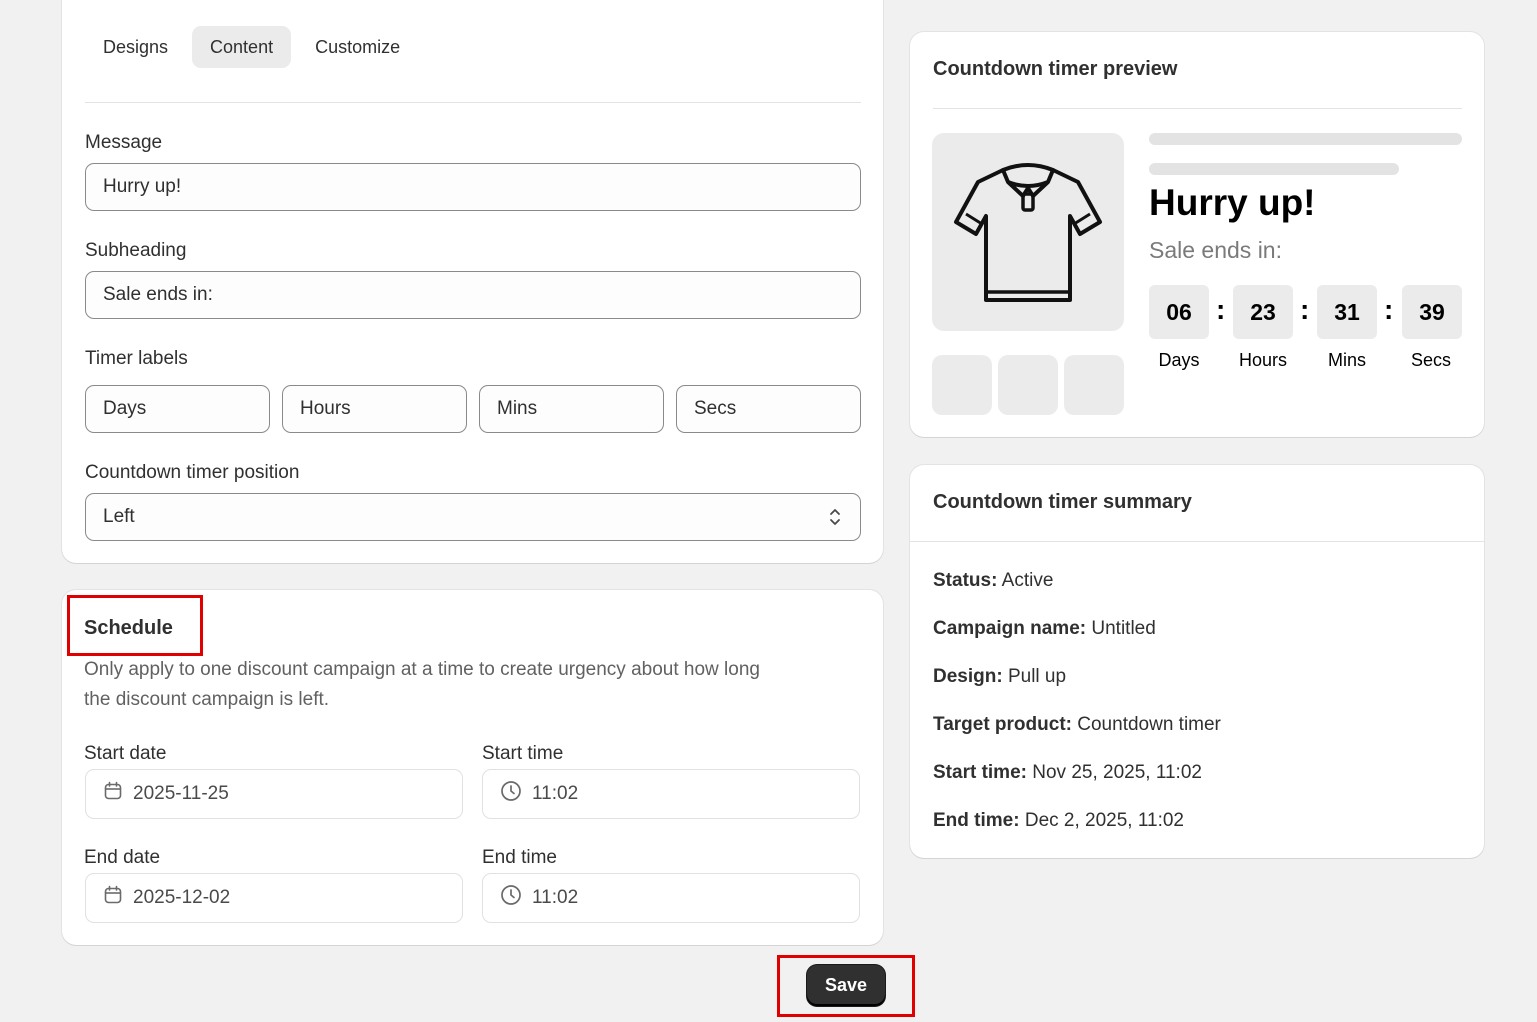  What do you see at coordinates (136, 250) in the screenshot?
I see `subheading-label: Subheading` at bounding box center [136, 250].